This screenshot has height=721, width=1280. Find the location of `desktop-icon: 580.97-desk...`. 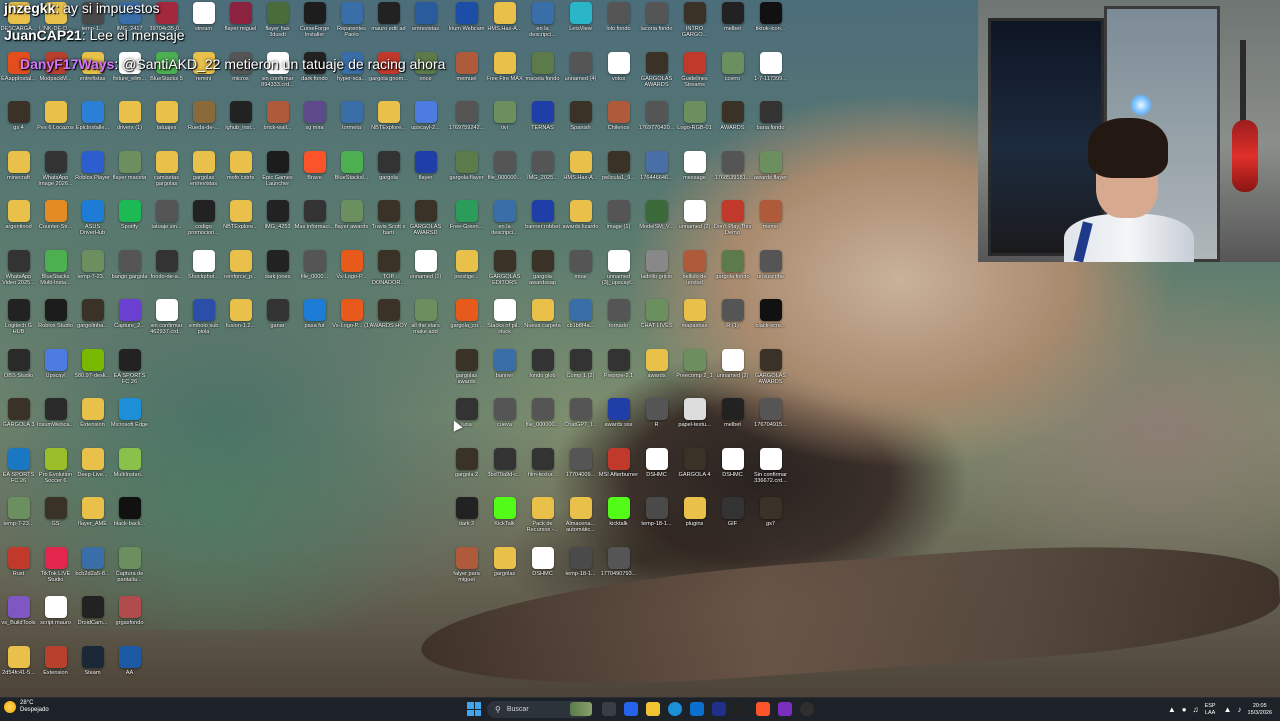

desktop-icon: 580.97-desk... is located at coordinates (92, 371).